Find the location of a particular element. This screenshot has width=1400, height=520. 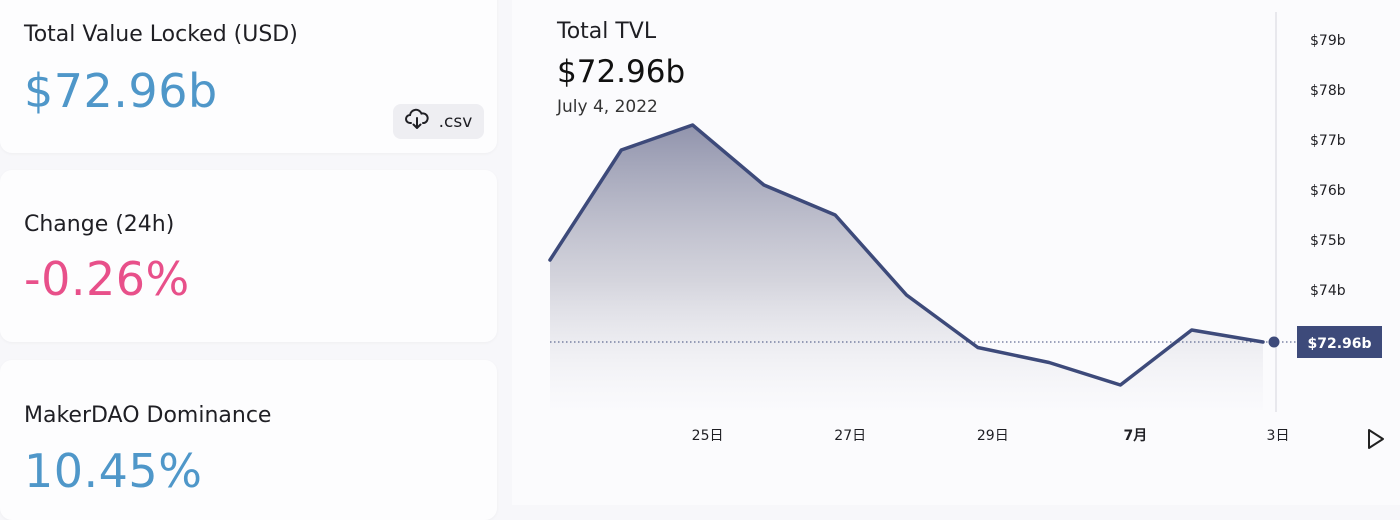

y-tick-label: $75b is located at coordinates (1328, 241).